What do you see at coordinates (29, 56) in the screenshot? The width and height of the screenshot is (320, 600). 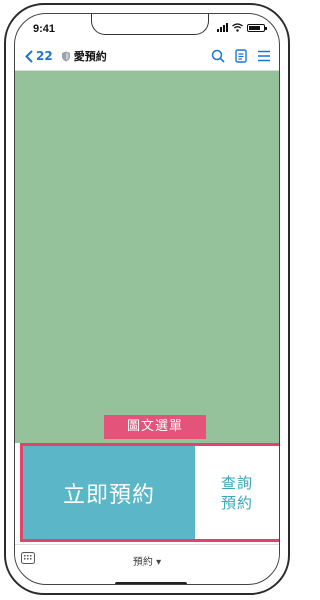 I see `chevron-left-icon` at bounding box center [29, 56].